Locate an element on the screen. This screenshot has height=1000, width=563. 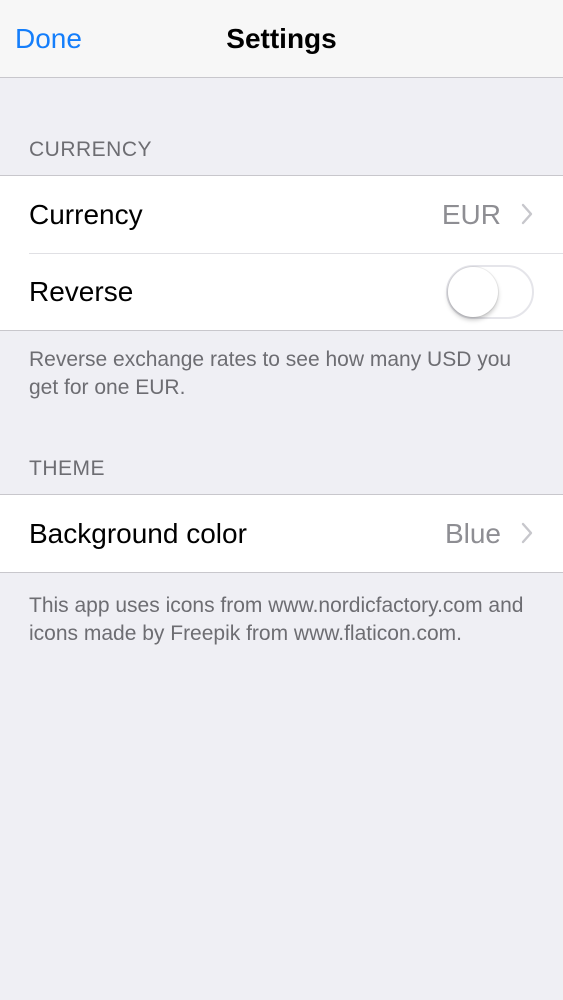
theme-settings-group: Background color Blue is located at coordinates (281, 533).